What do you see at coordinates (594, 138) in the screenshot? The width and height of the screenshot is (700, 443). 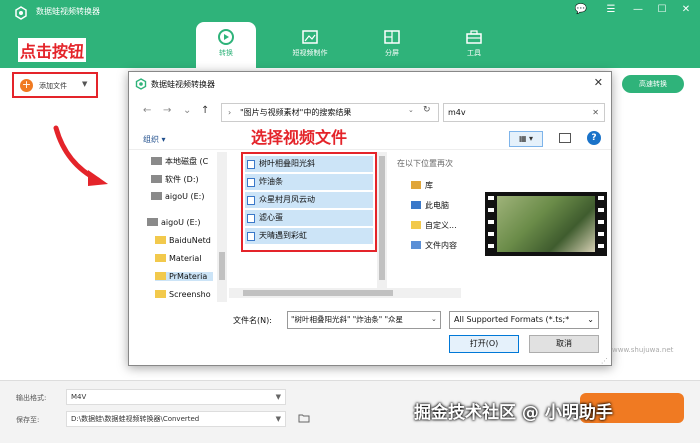 I see `help-icon: ?` at bounding box center [594, 138].